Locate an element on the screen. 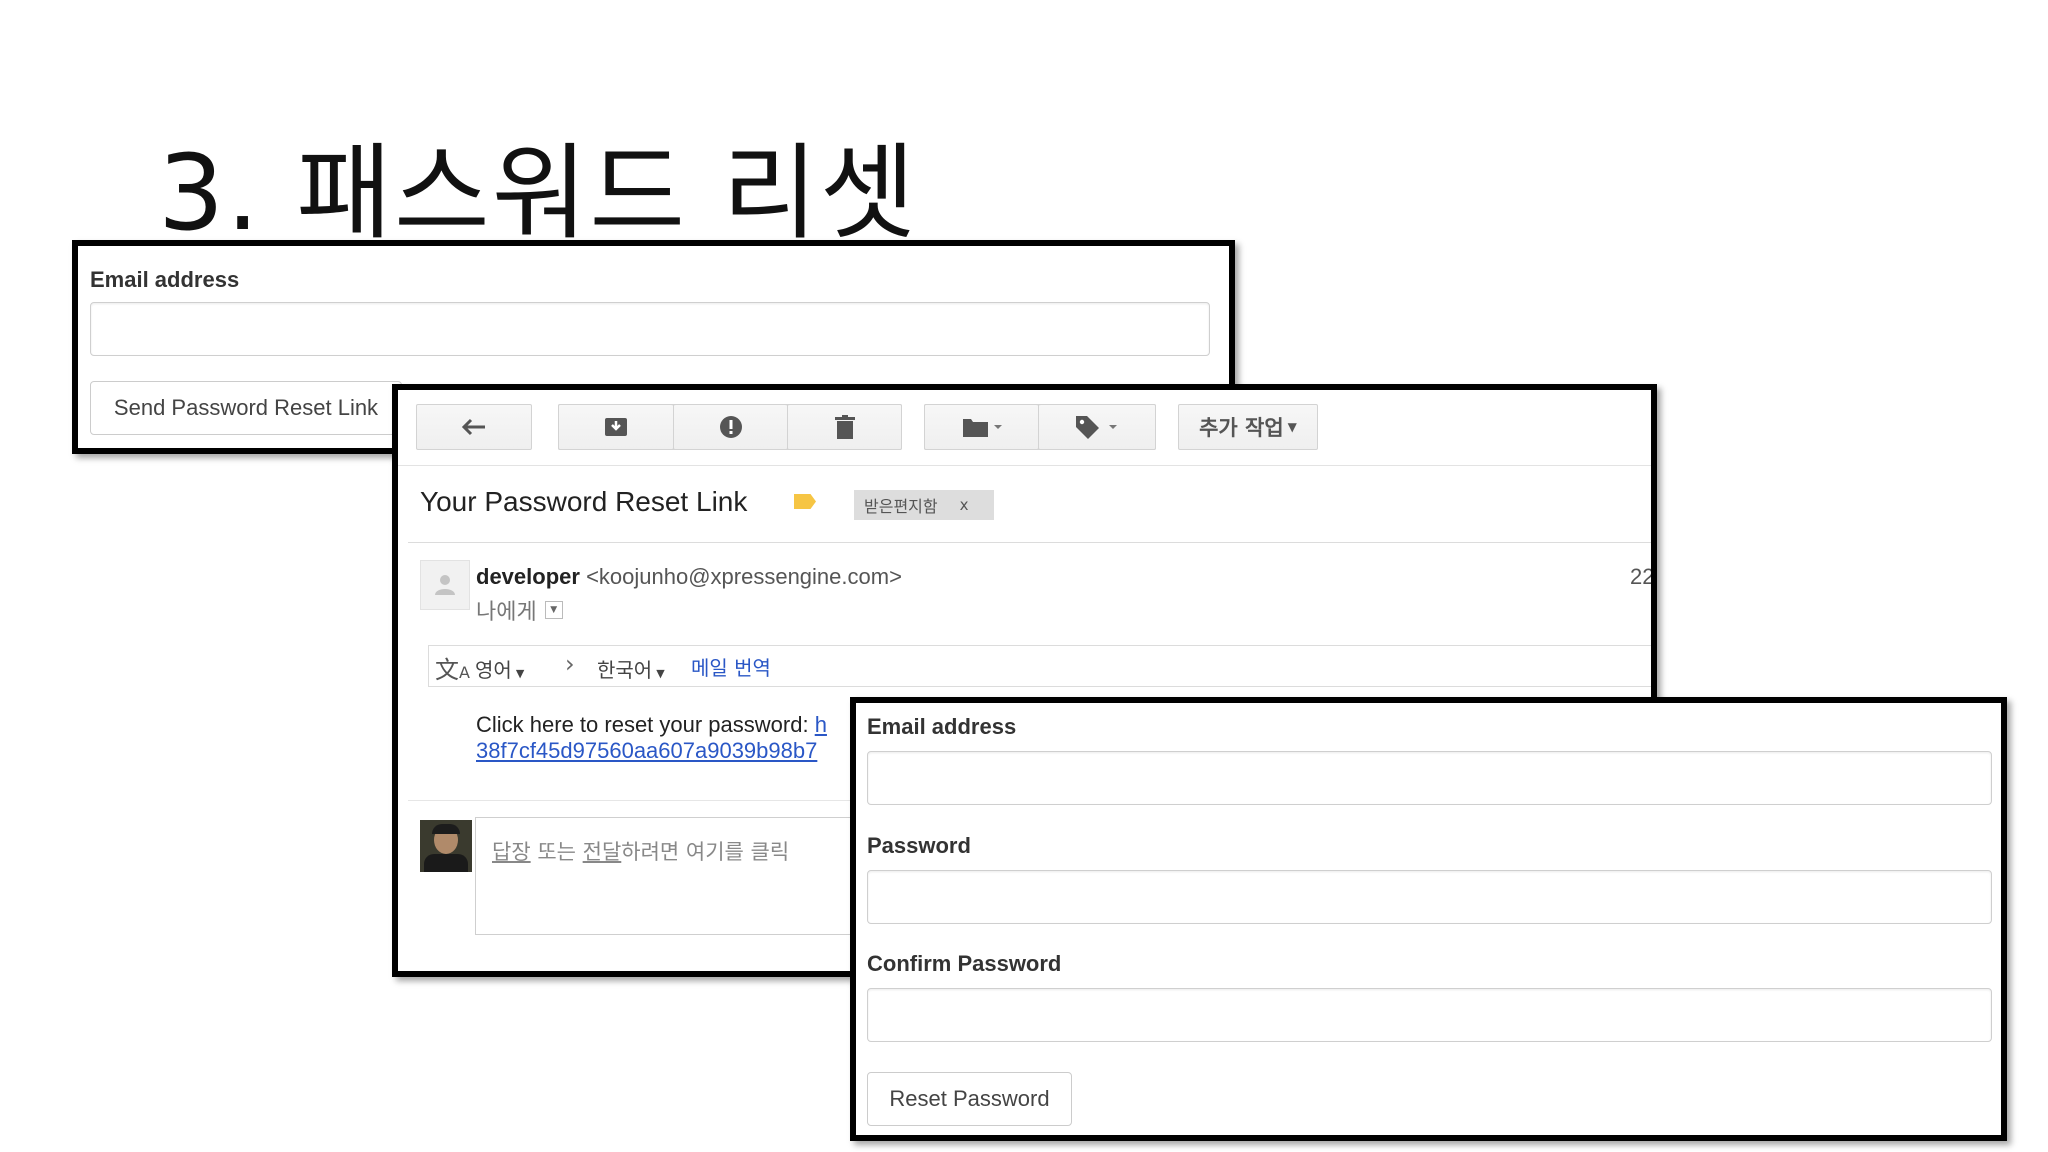 The height and width of the screenshot is (1152, 2048). confirm-password-label: Confirm Password is located at coordinates (964, 963).